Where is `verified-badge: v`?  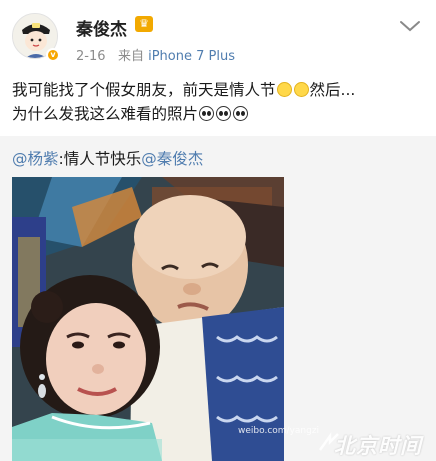 verified-badge: v is located at coordinates (53, 55).